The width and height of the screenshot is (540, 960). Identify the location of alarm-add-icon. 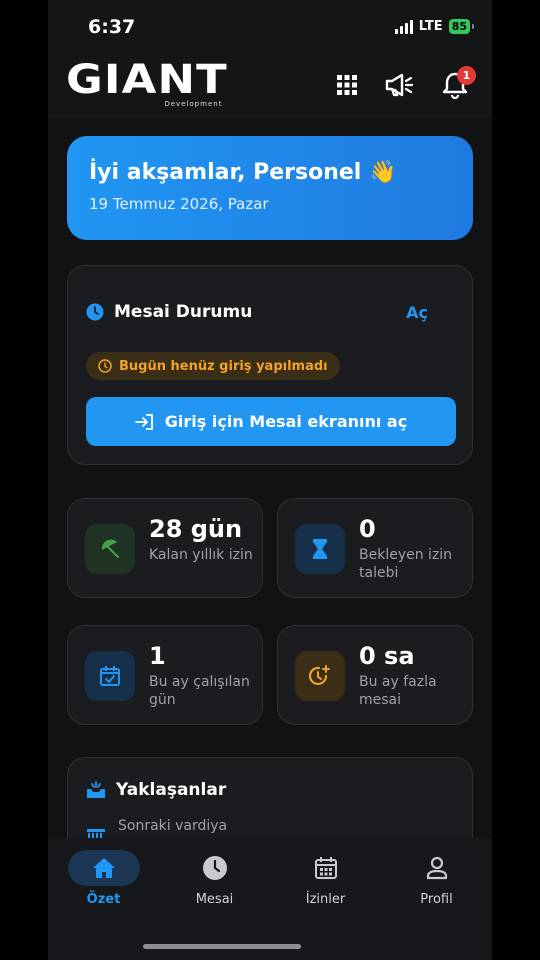
(320, 676).